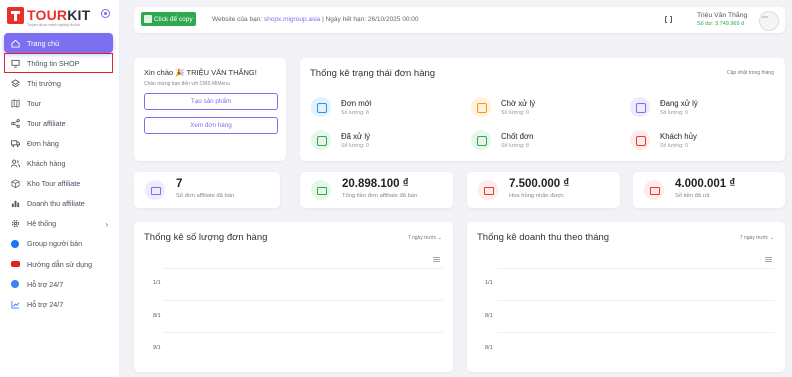 The image size is (792, 377). What do you see at coordinates (373, 73) in the screenshot?
I see `order-status-title: Thống kê trạng thái đơn hàng` at bounding box center [373, 73].